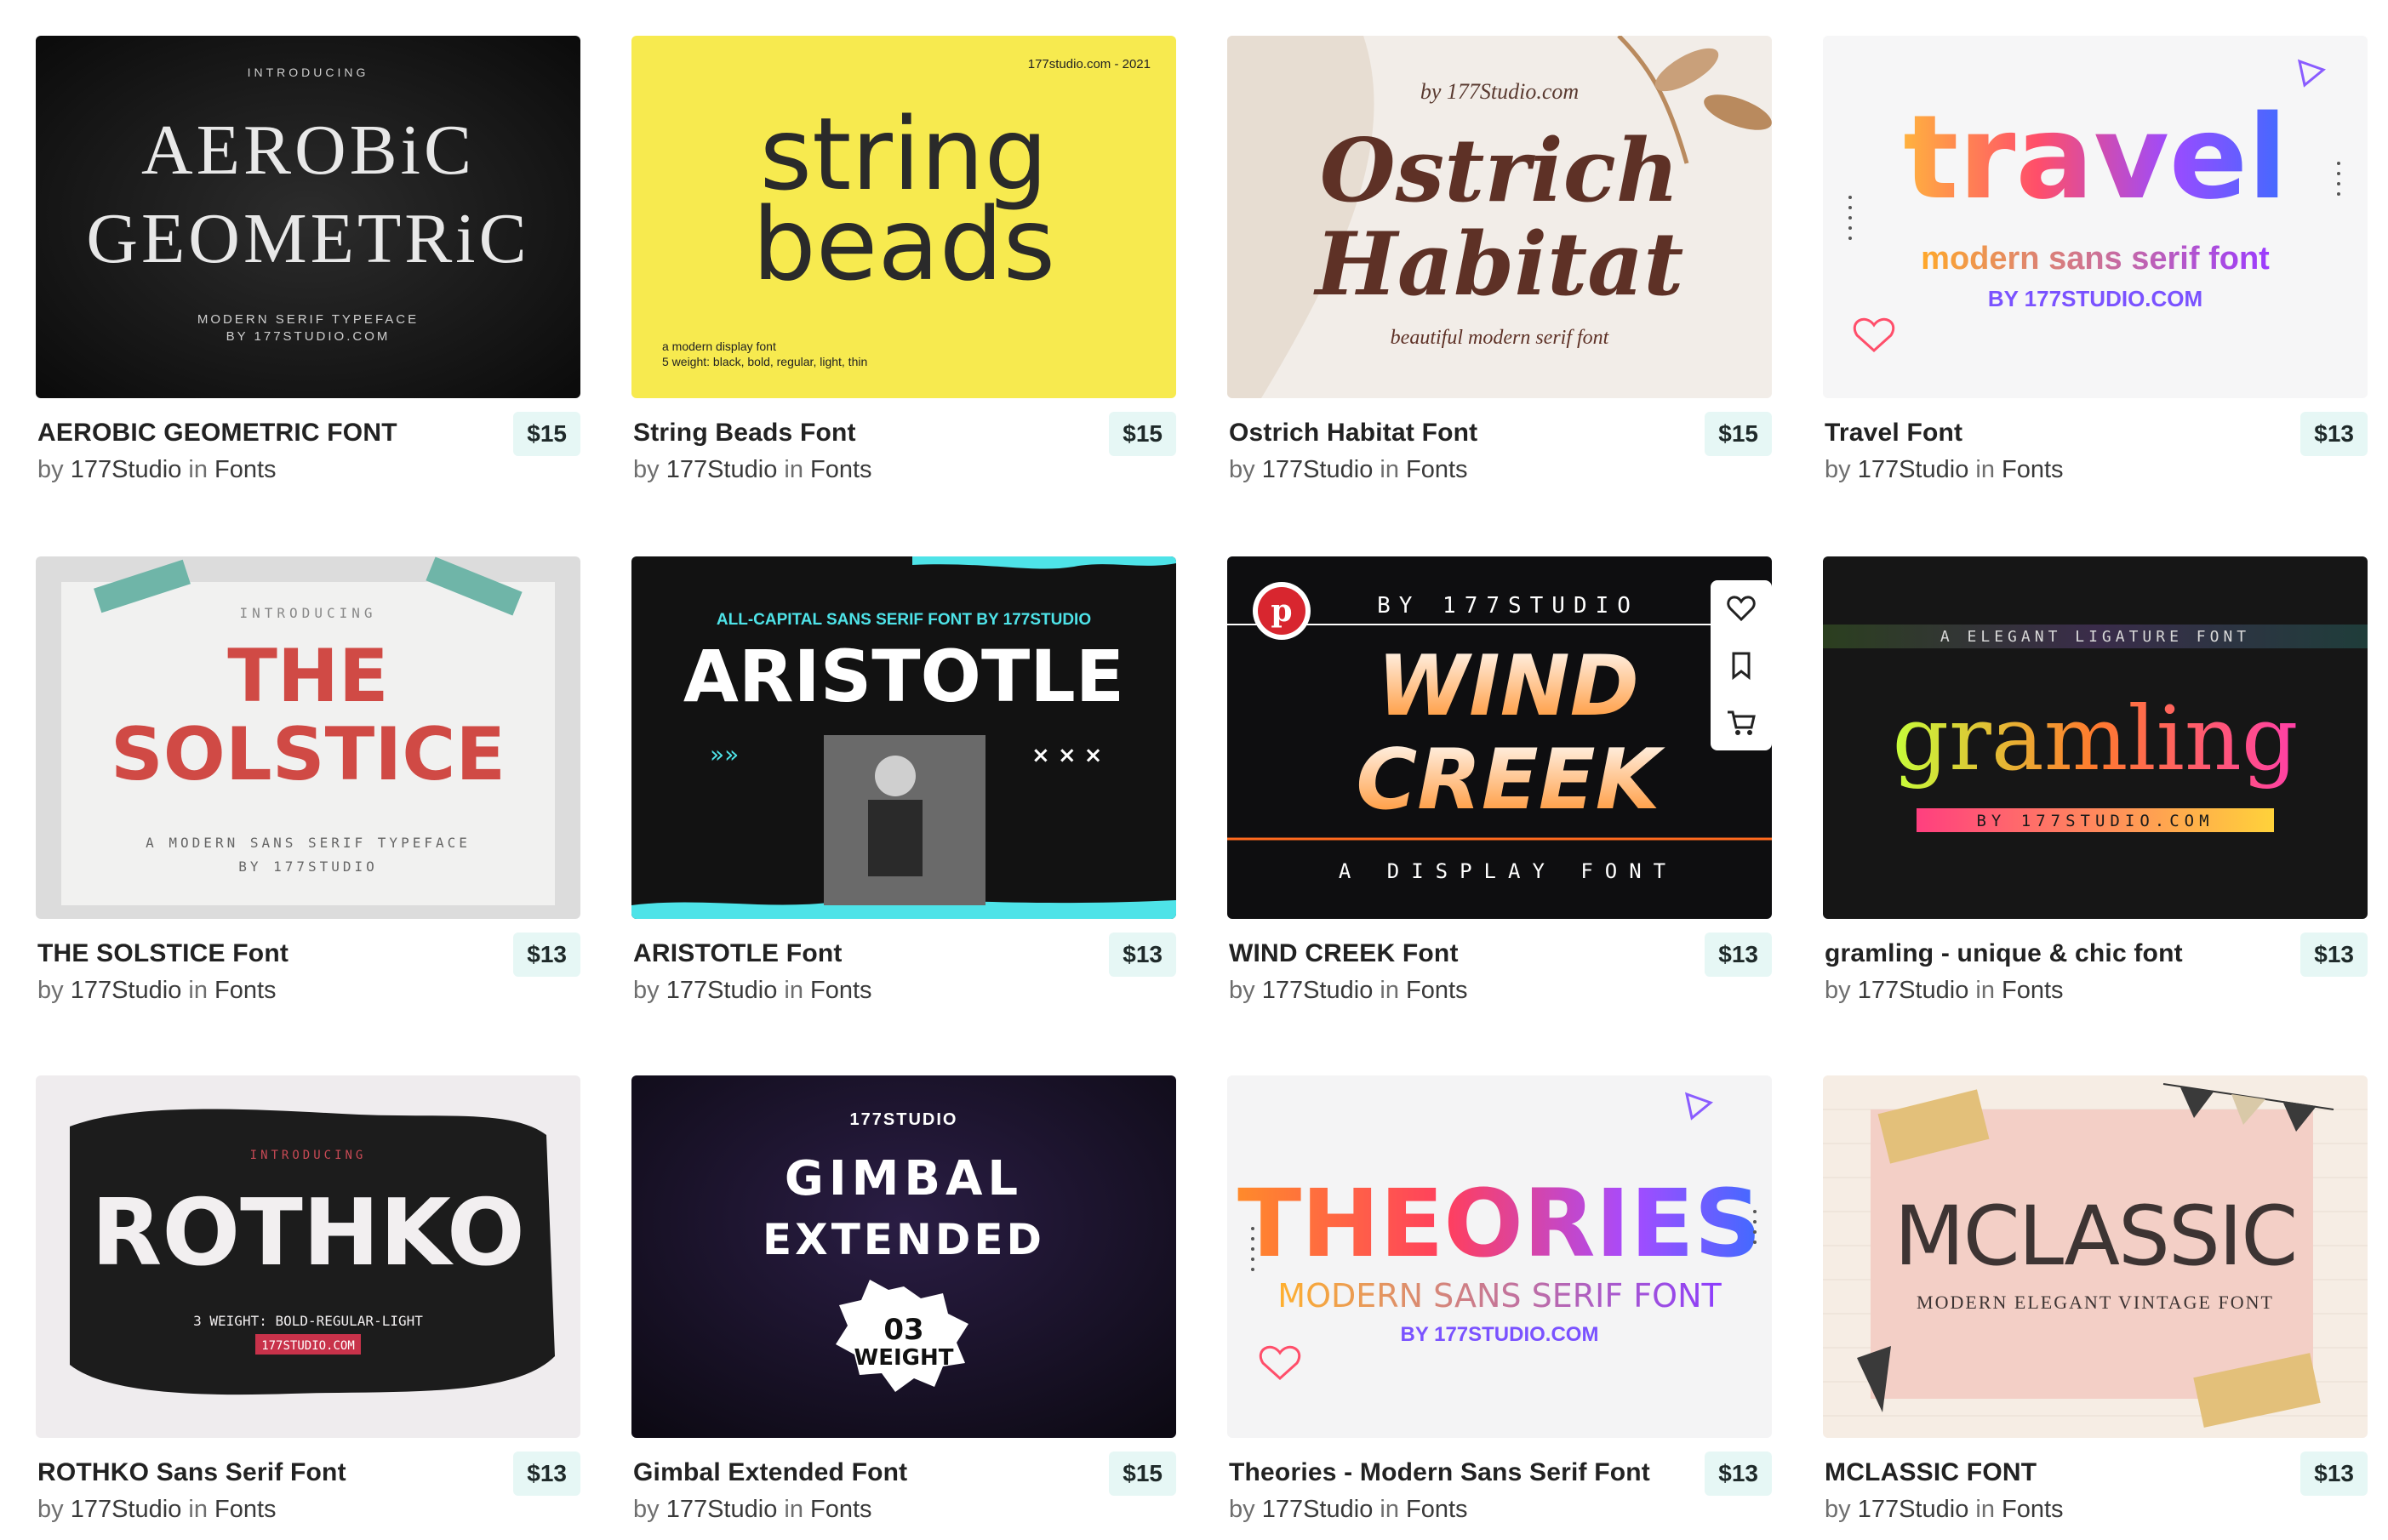 This screenshot has width=2388, height=1540. Describe the element at coordinates (719, 346) in the screenshot. I see `art-sub1: a modern display font` at that location.